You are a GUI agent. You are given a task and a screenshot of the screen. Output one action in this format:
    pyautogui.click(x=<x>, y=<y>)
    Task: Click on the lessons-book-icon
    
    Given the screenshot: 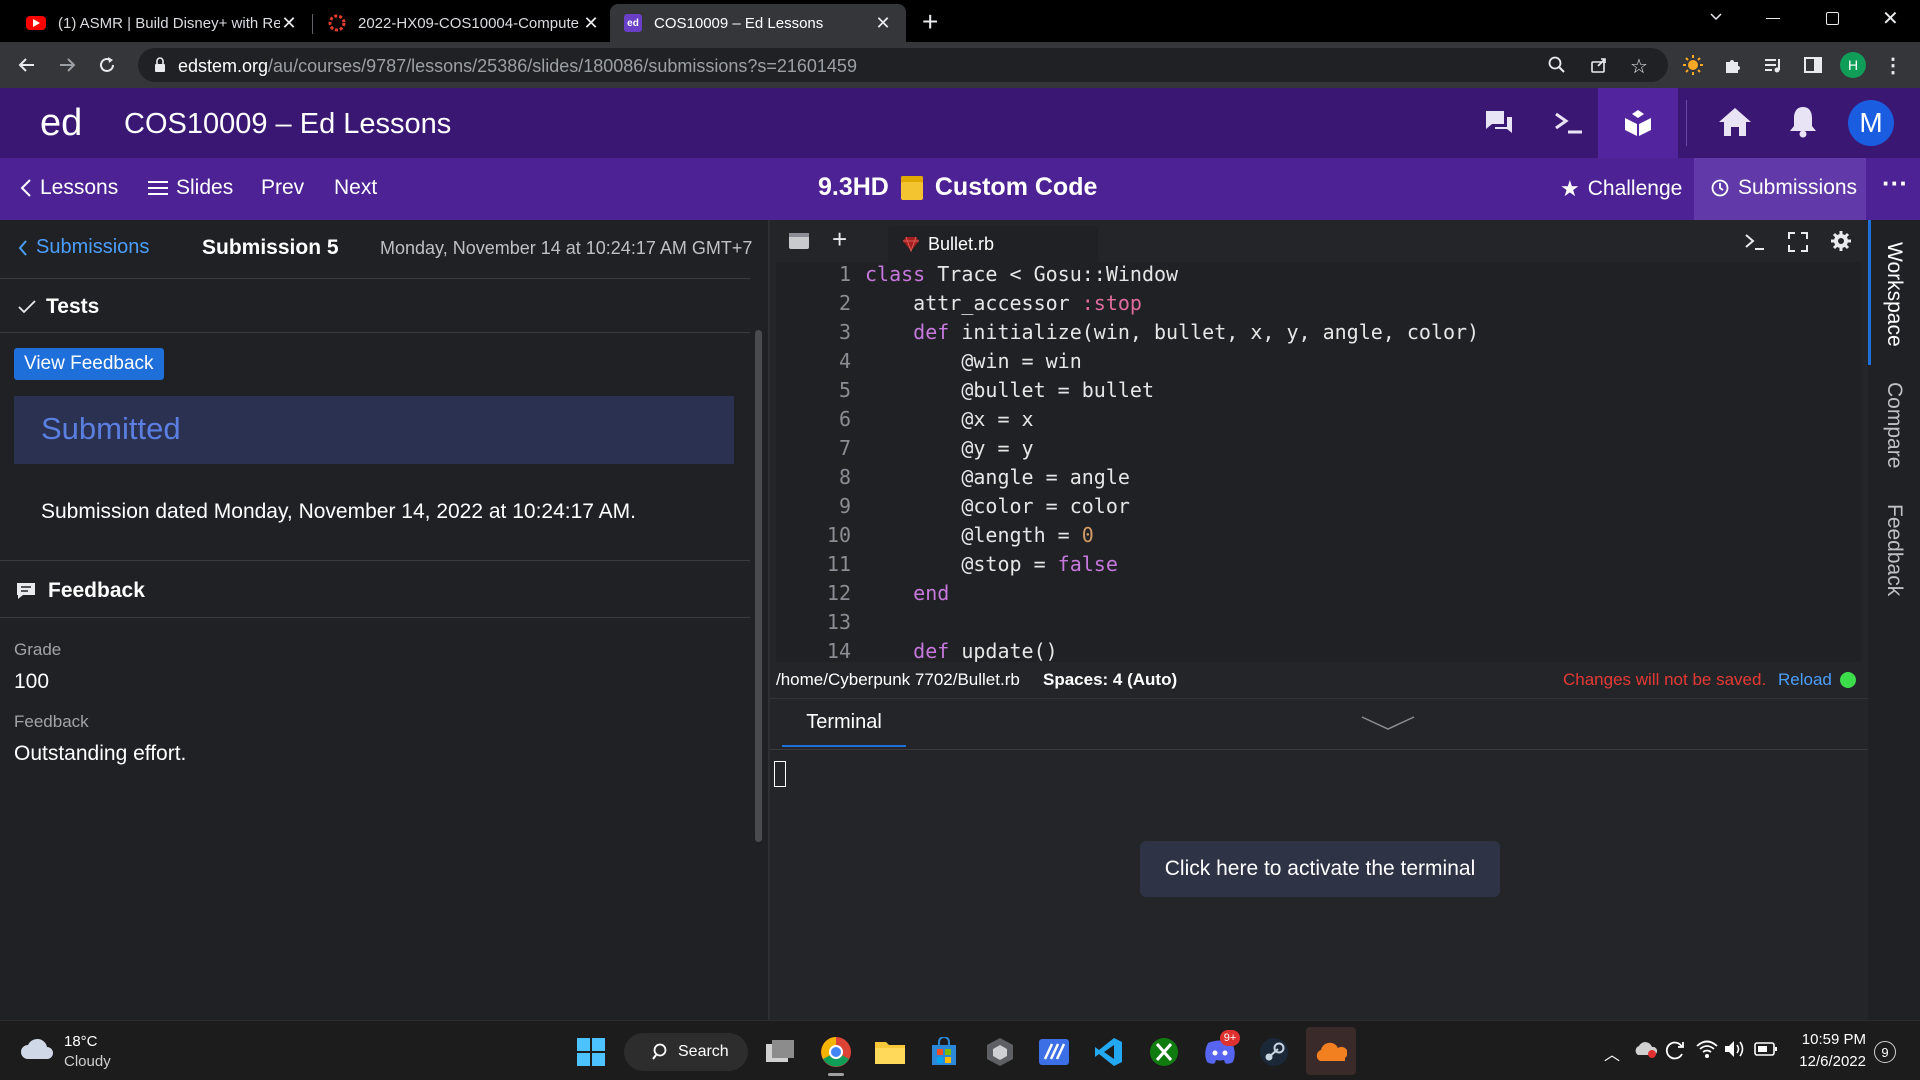 What is the action you would take?
    pyautogui.click(x=1638, y=123)
    